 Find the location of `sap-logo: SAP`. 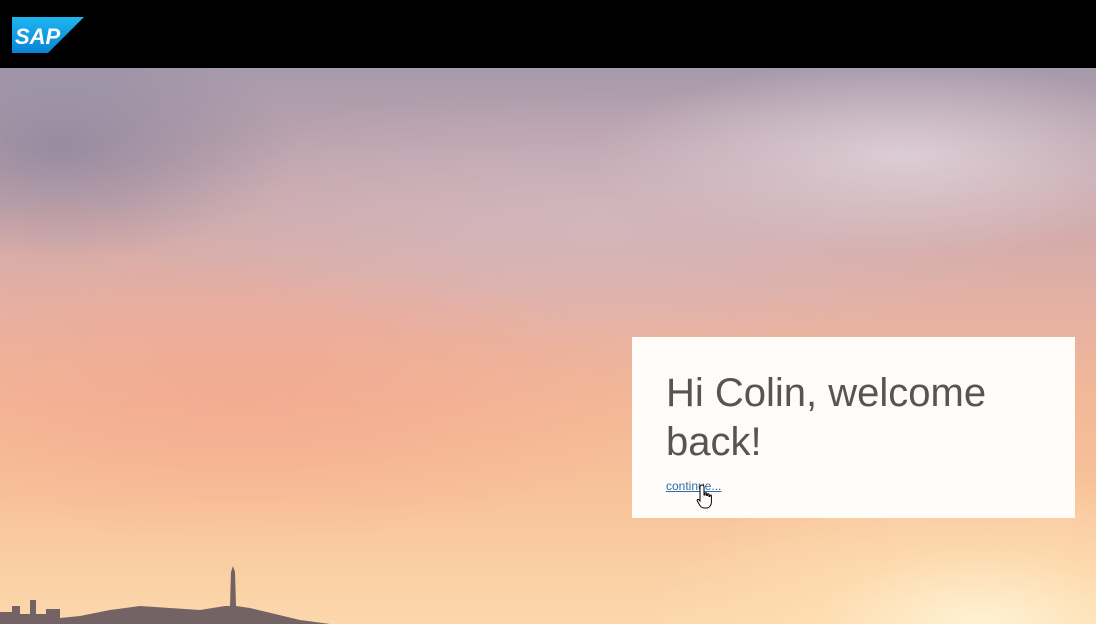

sap-logo: SAP is located at coordinates (48, 35).